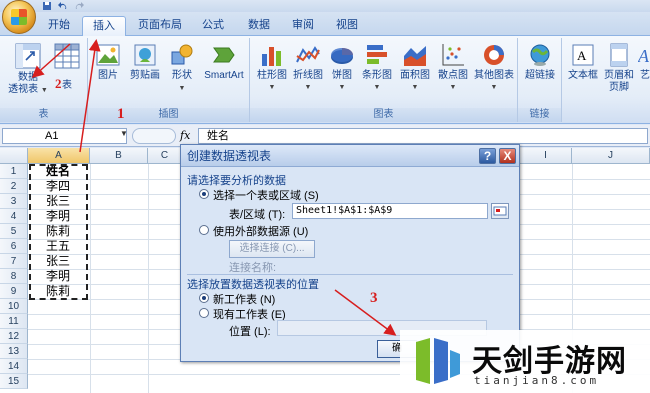  What do you see at coordinates (121, 114) in the screenshot?
I see `annotation-step-1: 1` at bounding box center [121, 114].